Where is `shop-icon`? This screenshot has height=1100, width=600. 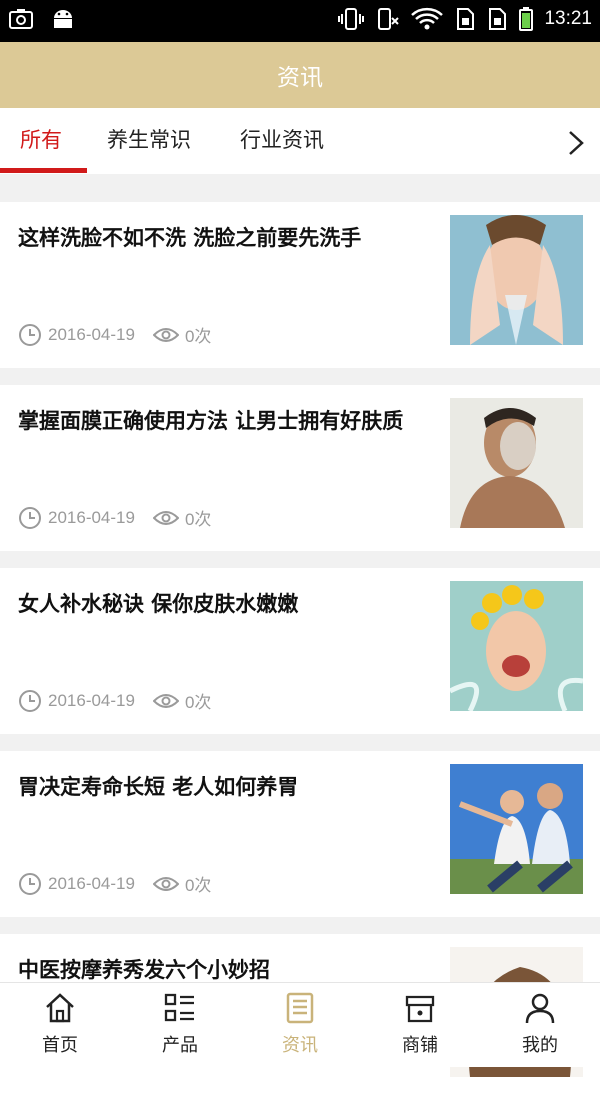
shop-icon is located at coordinates (420, 1009).